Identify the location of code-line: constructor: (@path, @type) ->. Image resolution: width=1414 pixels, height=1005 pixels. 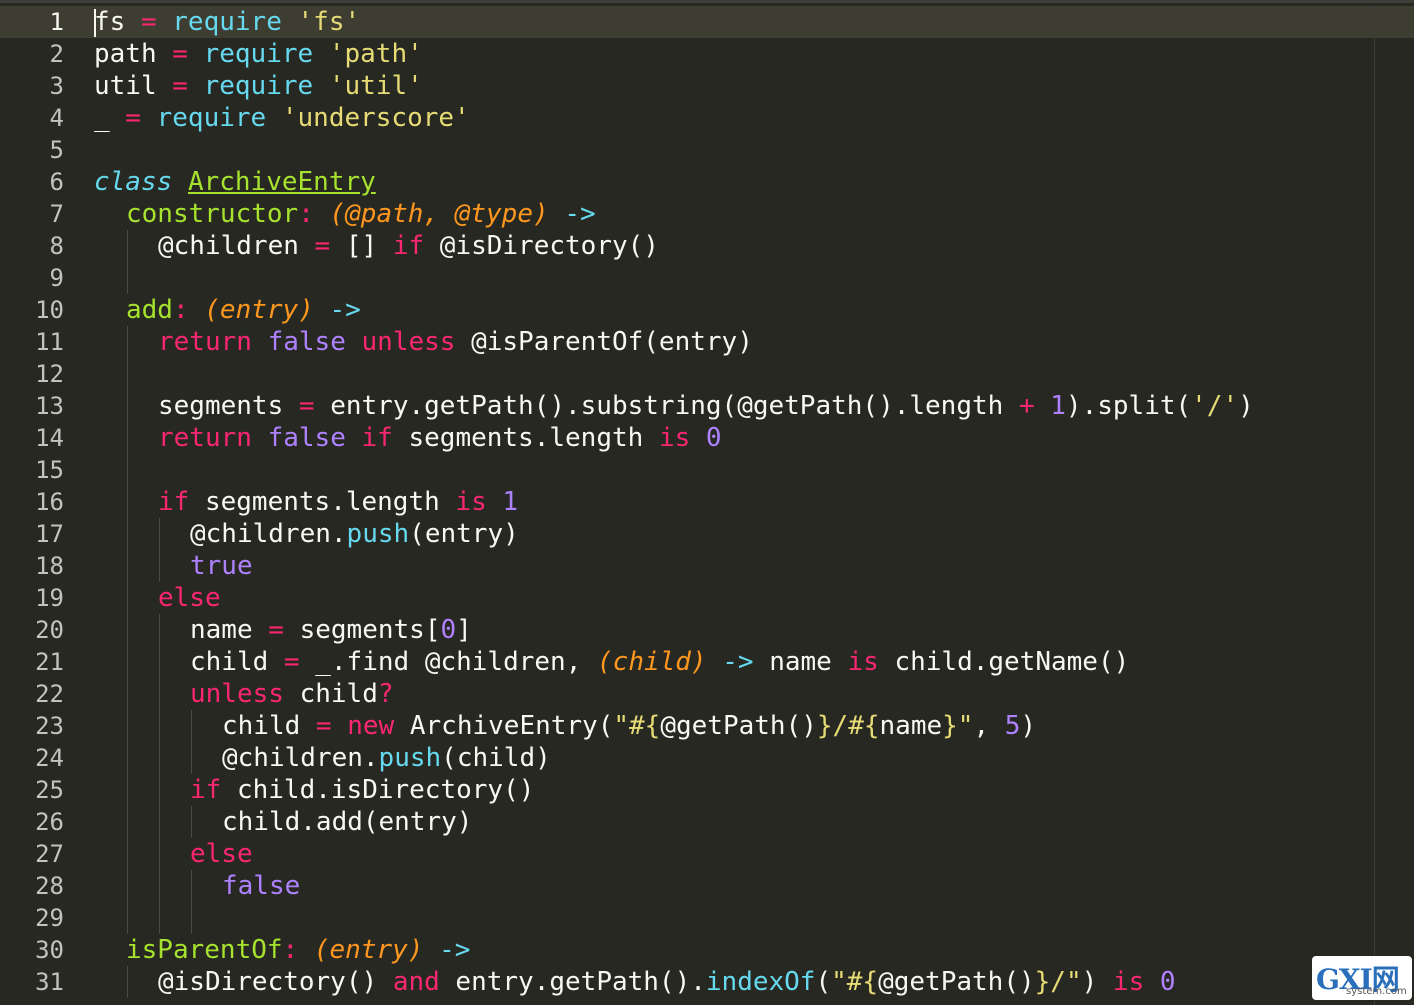
(361, 214).